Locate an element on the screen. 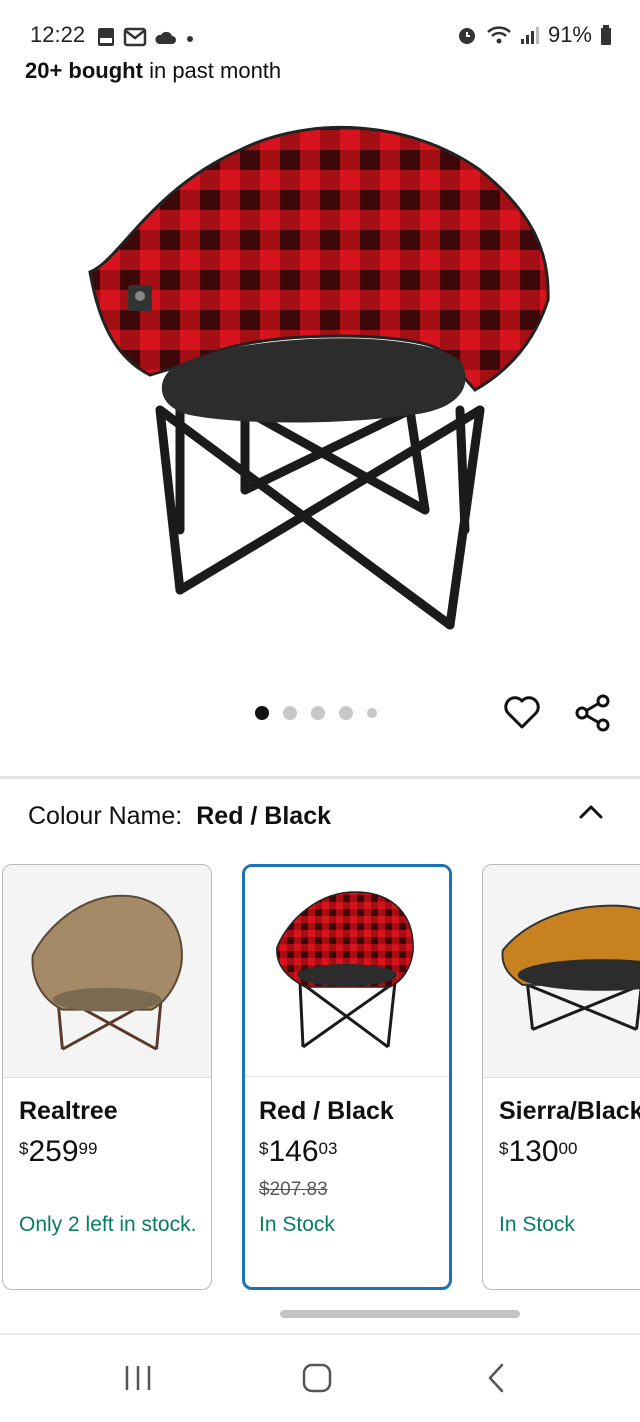 This screenshot has height=1422, width=640. colour-option-card: Realtree $259 99 Only 2 left in stock. is located at coordinates (107, 1077).